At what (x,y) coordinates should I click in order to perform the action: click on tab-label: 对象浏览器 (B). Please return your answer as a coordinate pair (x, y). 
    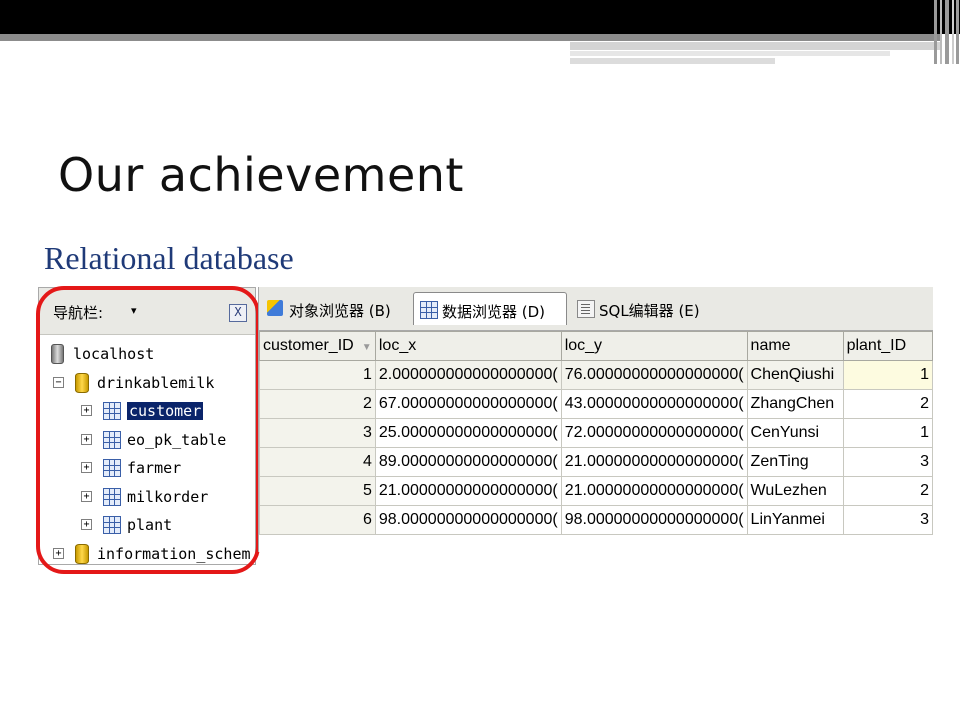
    Looking at the image, I should click on (340, 311).